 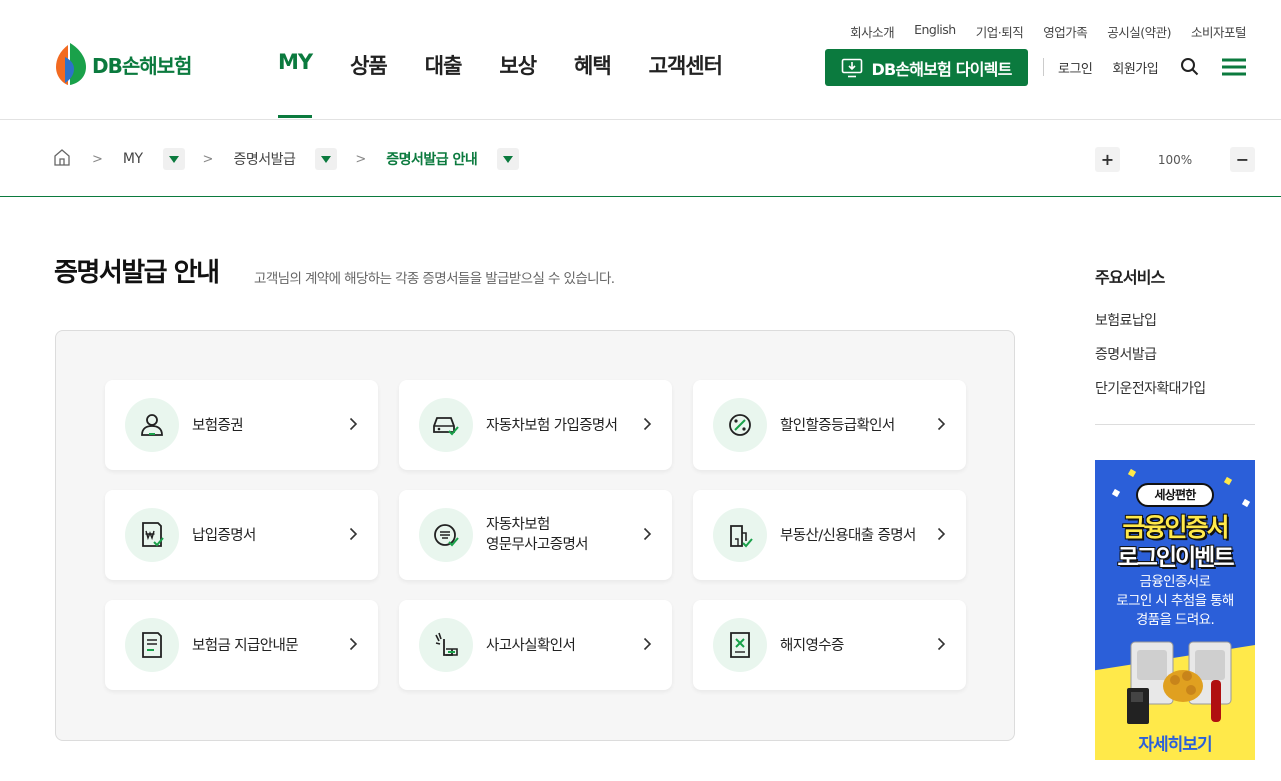 What do you see at coordinates (71, 64) in the screenshot?
I see `db-logo-icon` at bounding box center [71, 64].